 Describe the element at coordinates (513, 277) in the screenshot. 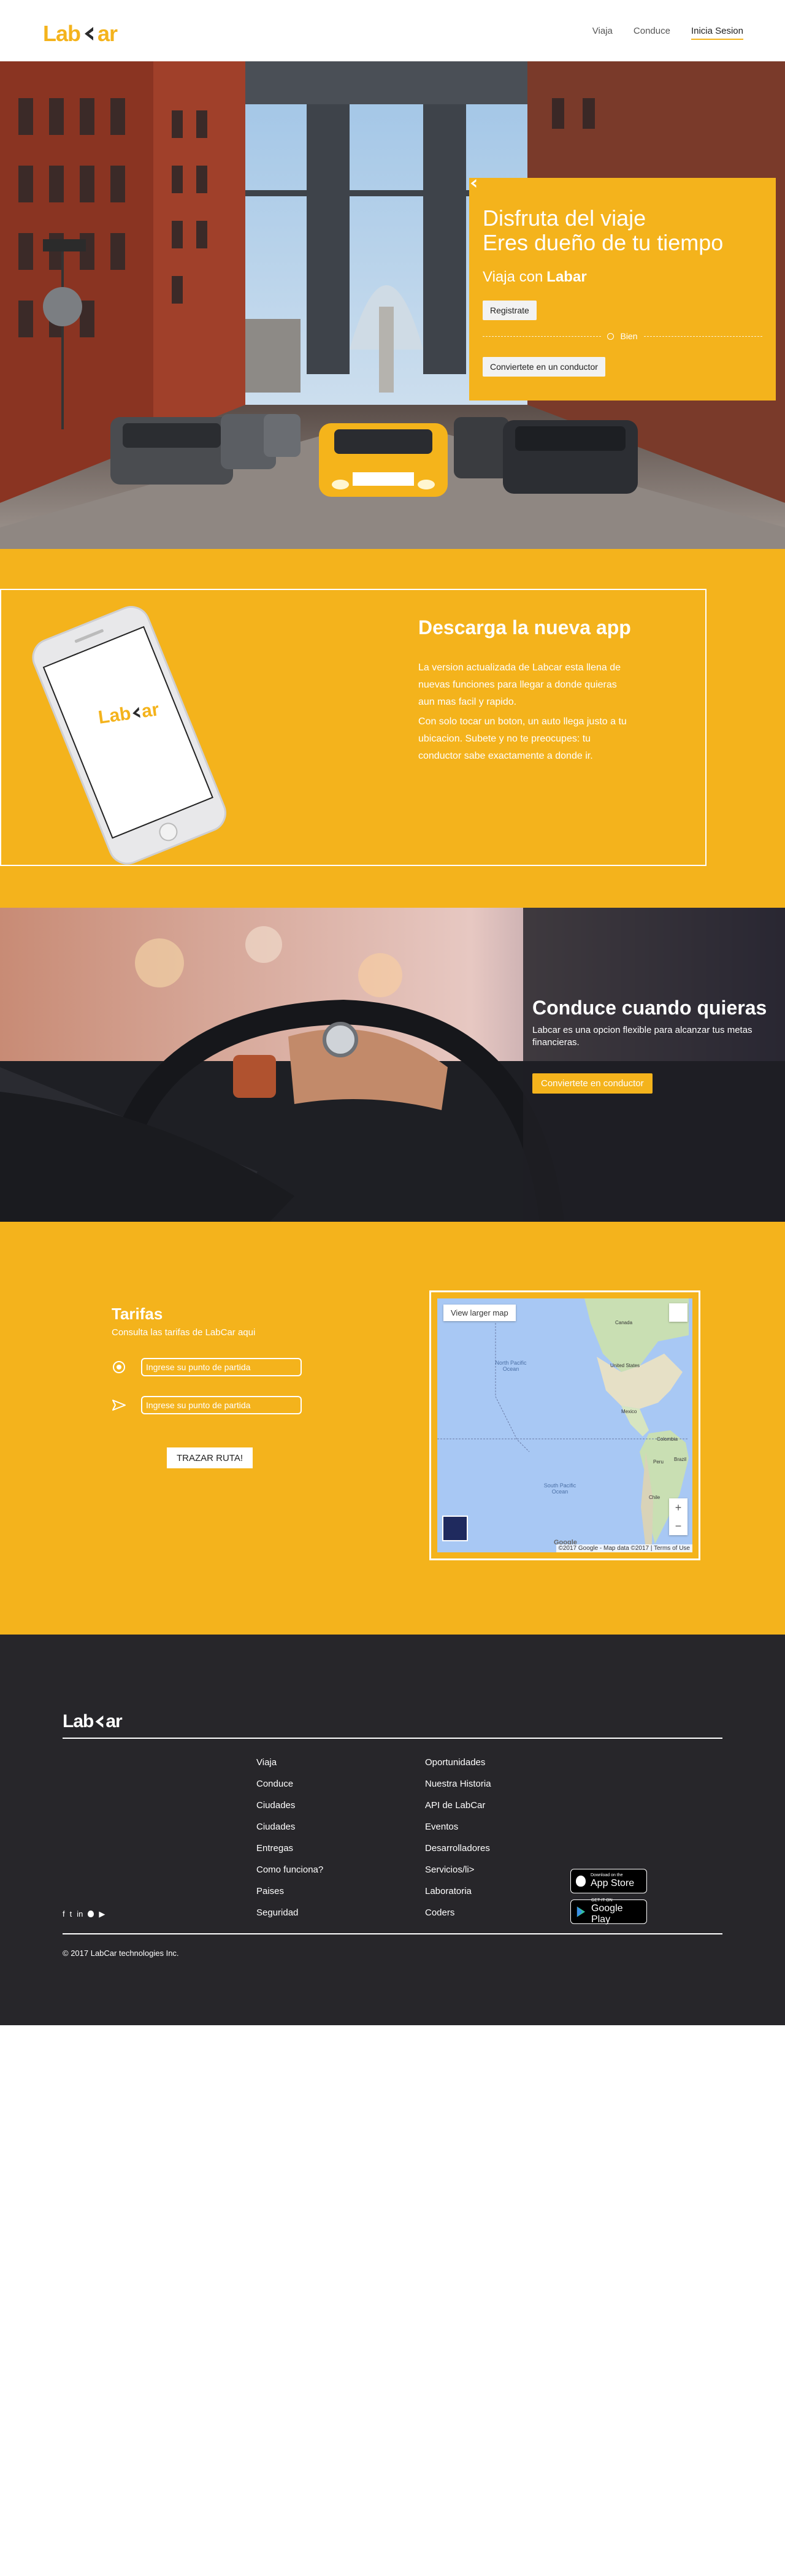

I see `hero-subtitle-prefix: Viaja con` at that location.